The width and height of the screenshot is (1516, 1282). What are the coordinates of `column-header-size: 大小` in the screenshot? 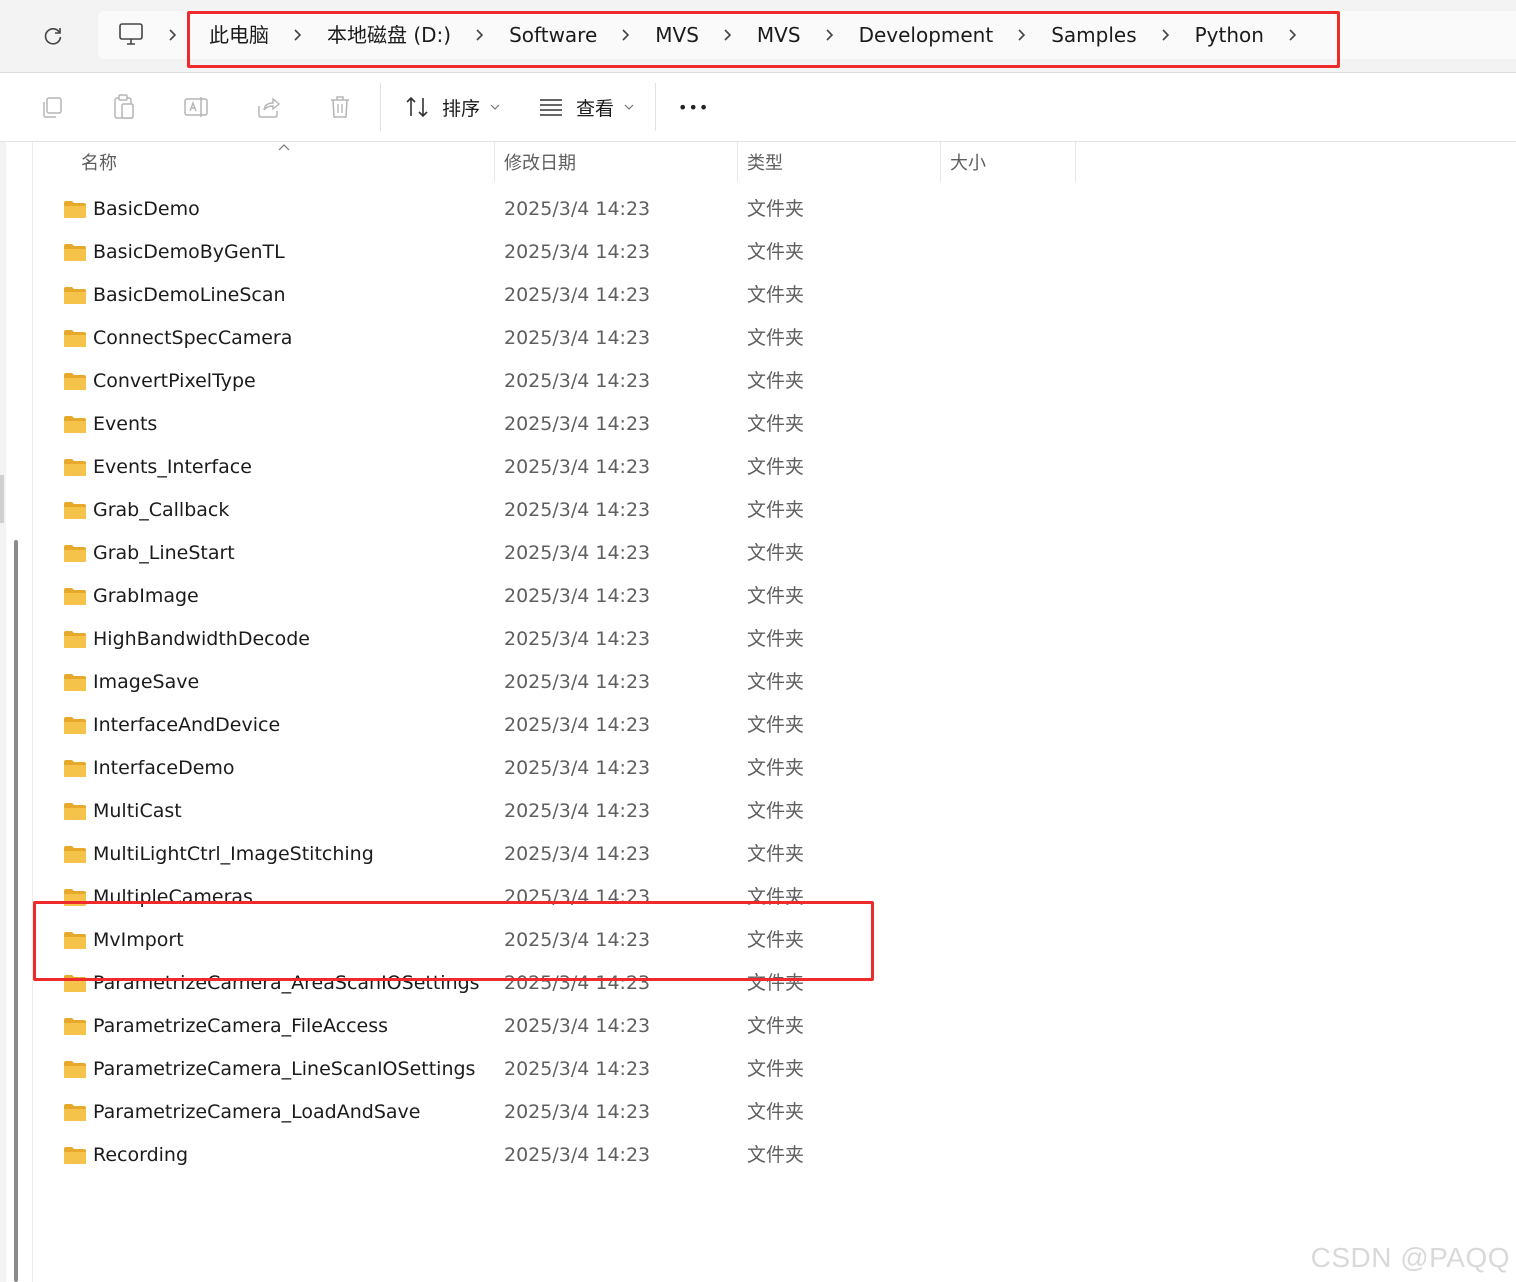 It's located at (1011, 162).